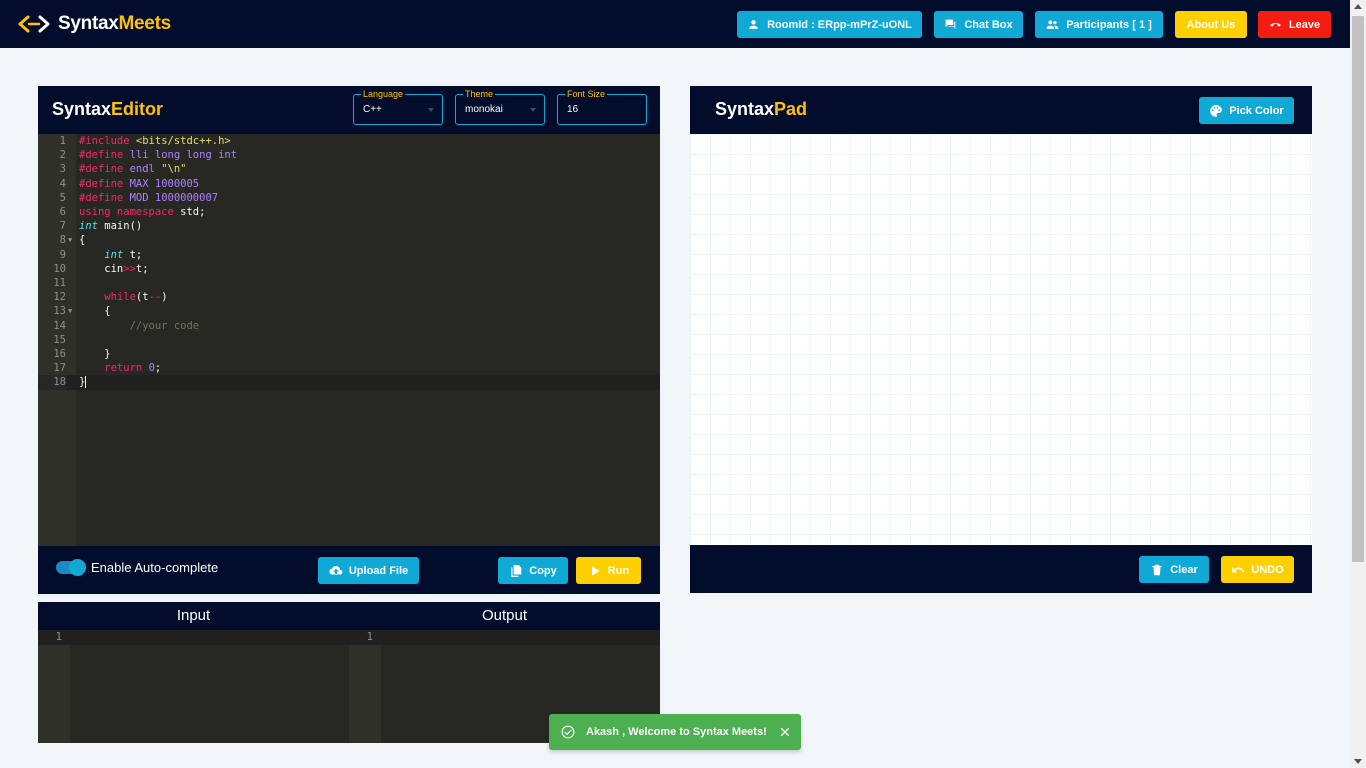 This screenshot has height=768, width=1366. What do you see at coordinates (349, 184) in the screenshot?
I see `code-line: 4 #define MAX 1000005` at bounding box center [349, 184].